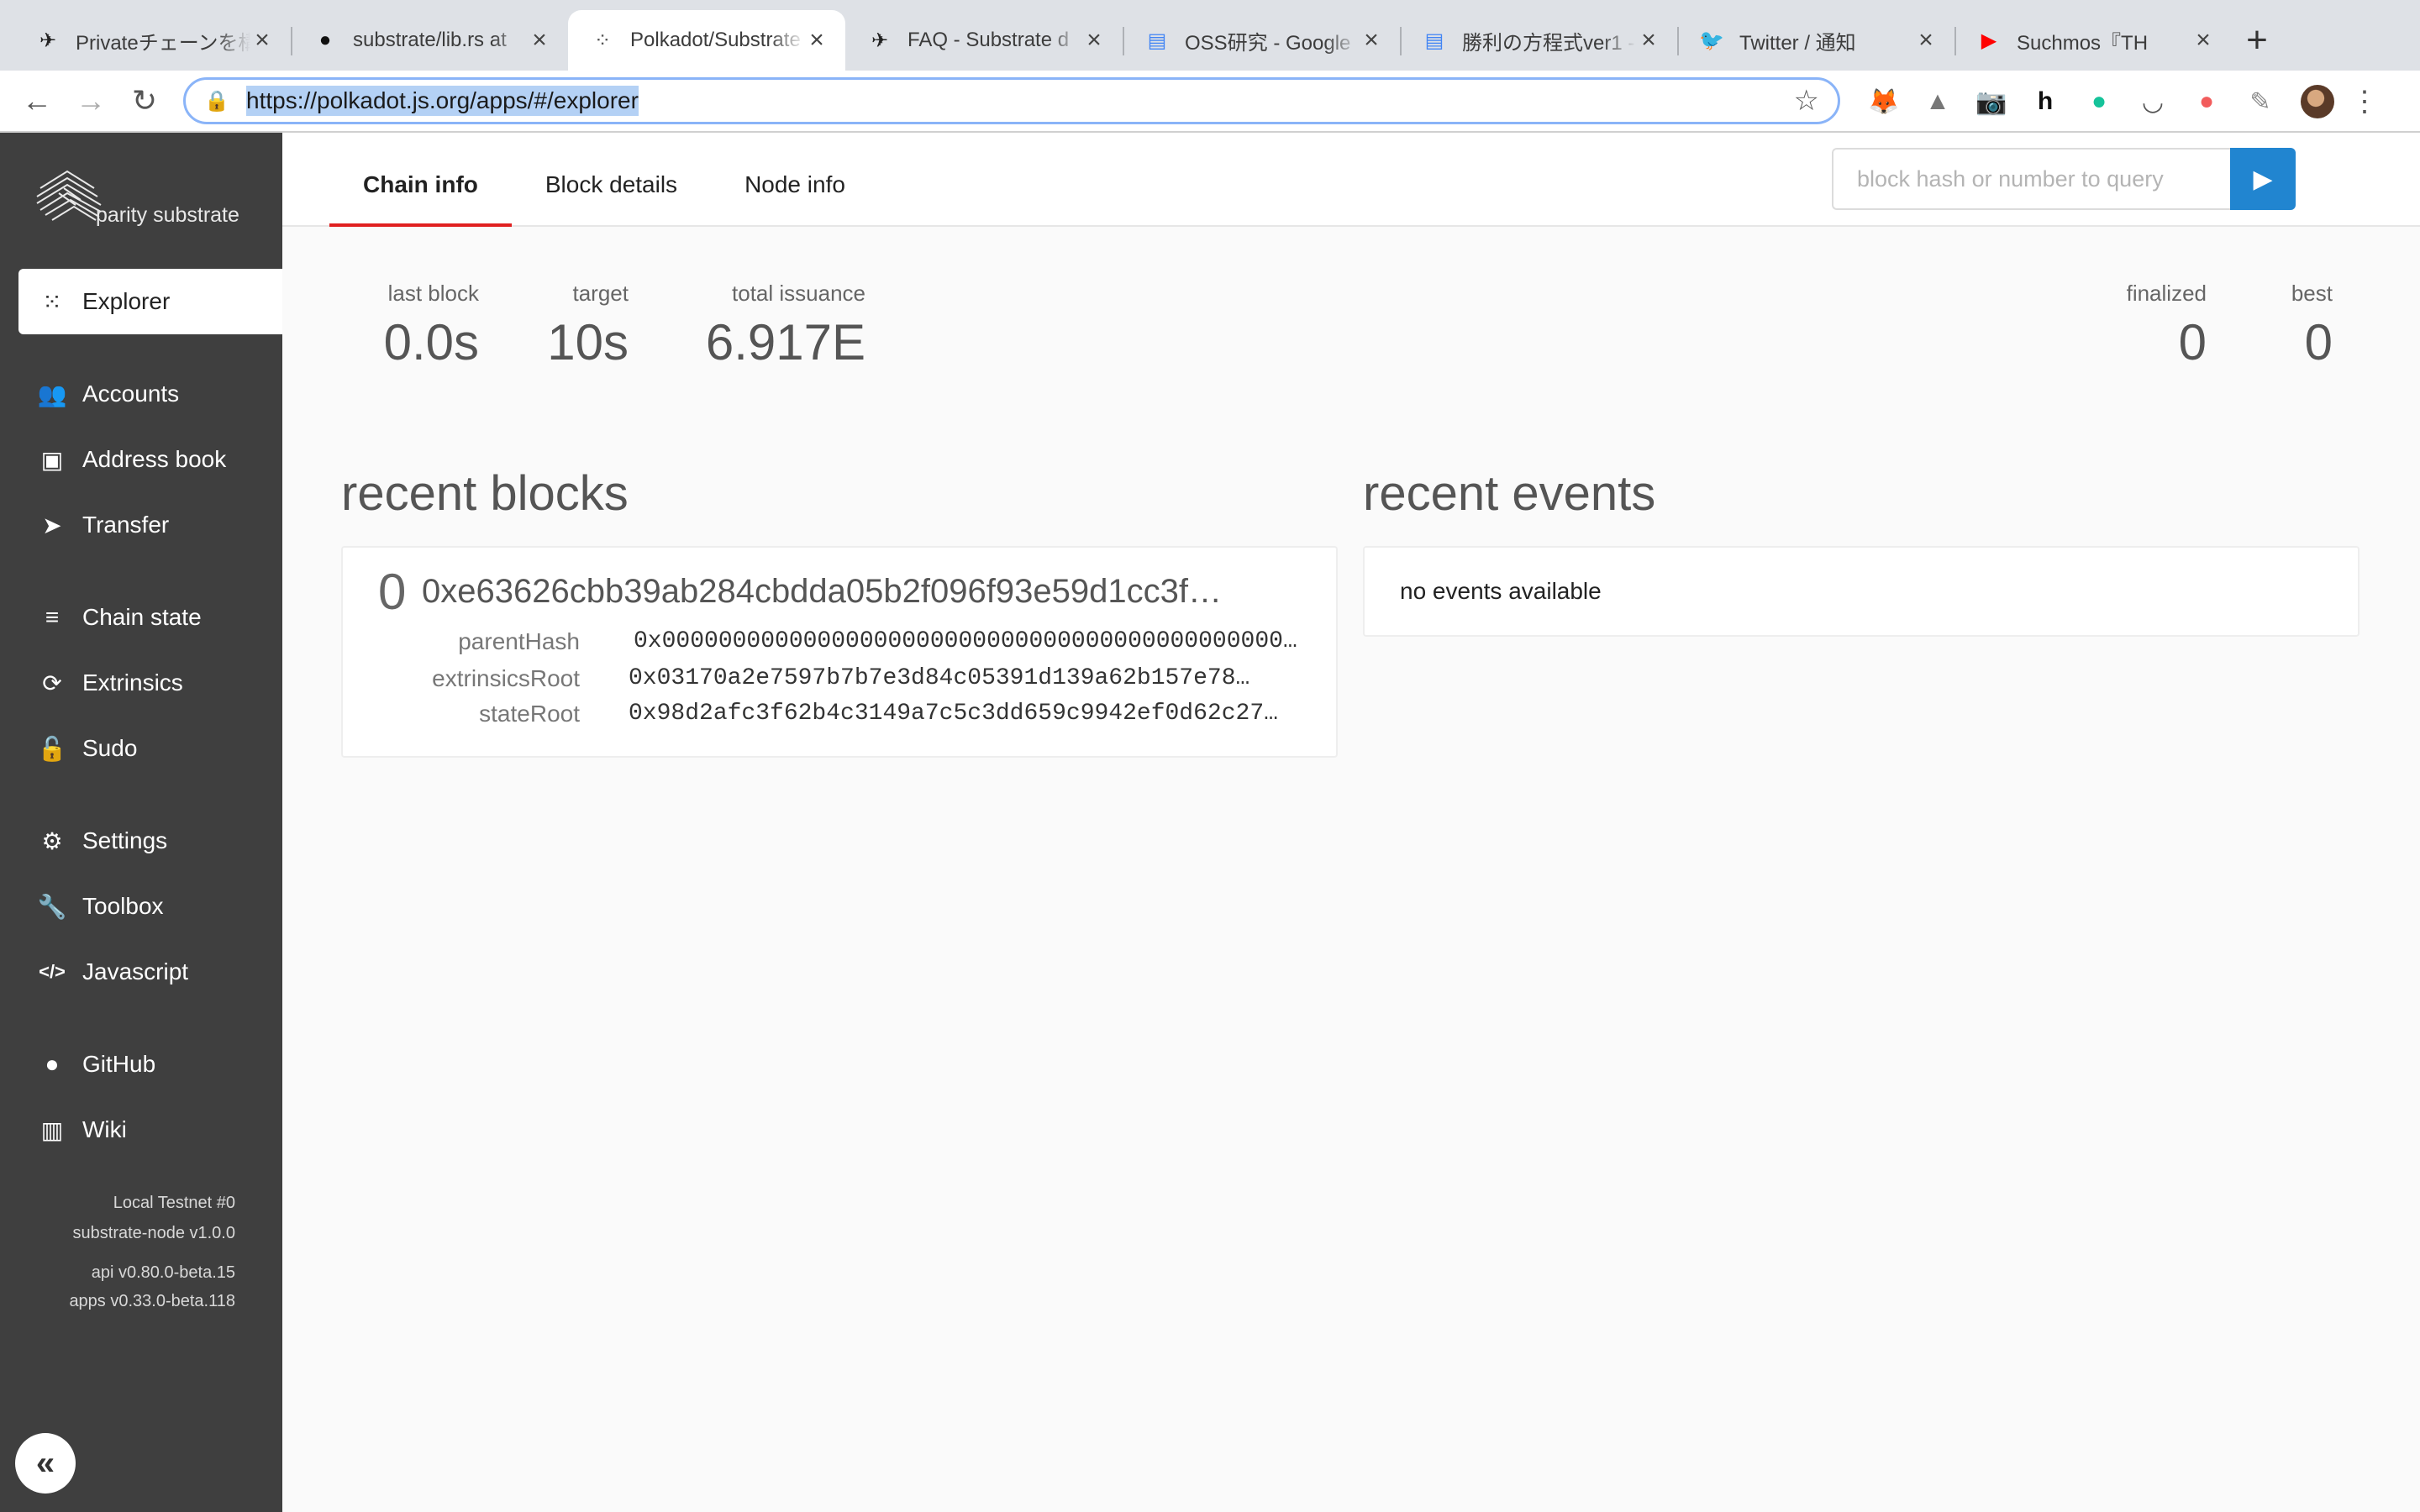 Image resolution: width=2420 pixels, height=1512 pixels. Describe the element at coordinates (2312, 293) in the screenshot. I see `stat-label: best` at that location.